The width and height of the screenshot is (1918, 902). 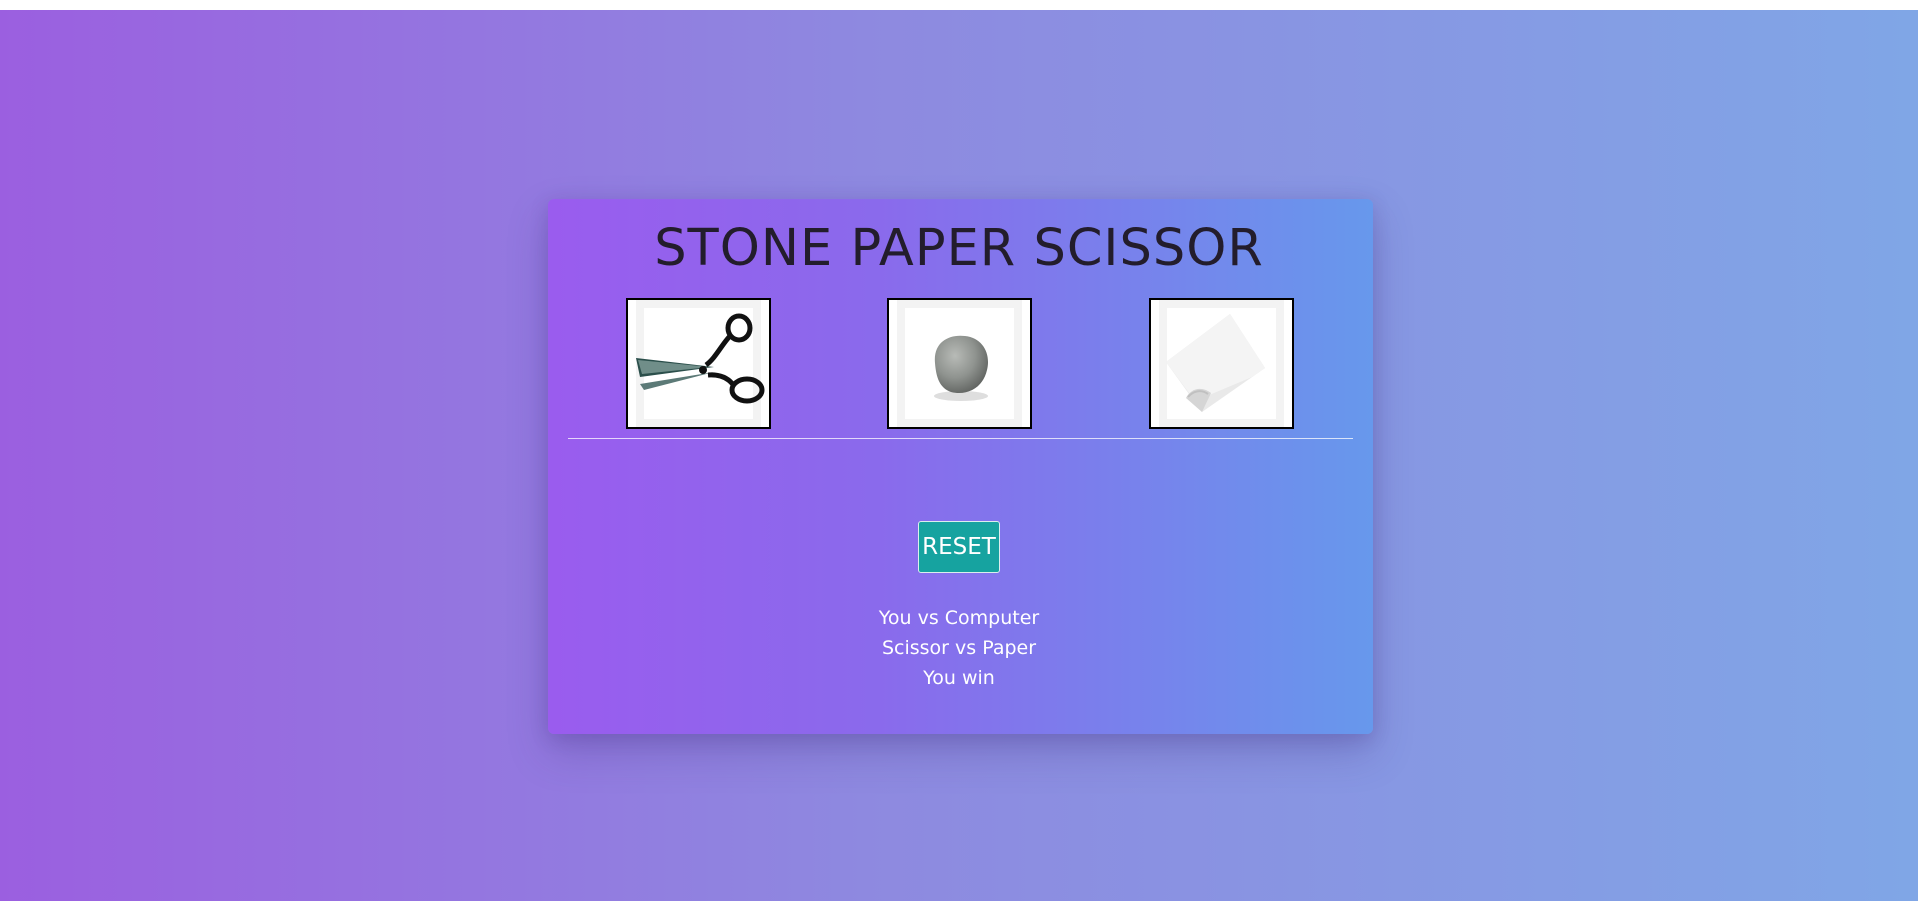 I want to click on result-line-choices: Scissor vs Paper, so click(x=959, y=648).